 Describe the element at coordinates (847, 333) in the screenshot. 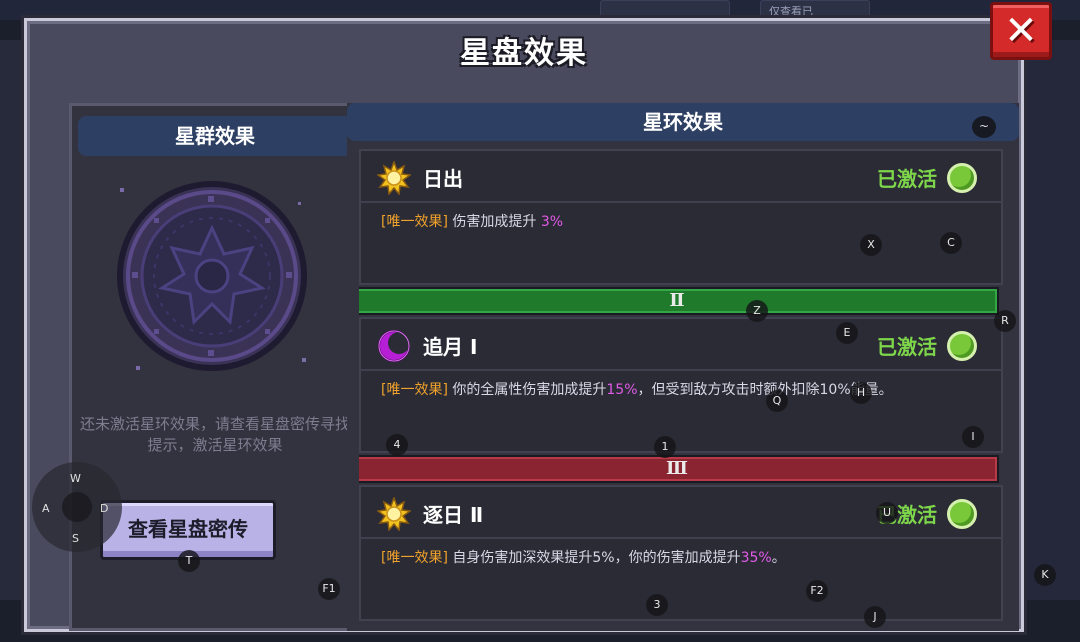

I see `key-hint: E` at that location.